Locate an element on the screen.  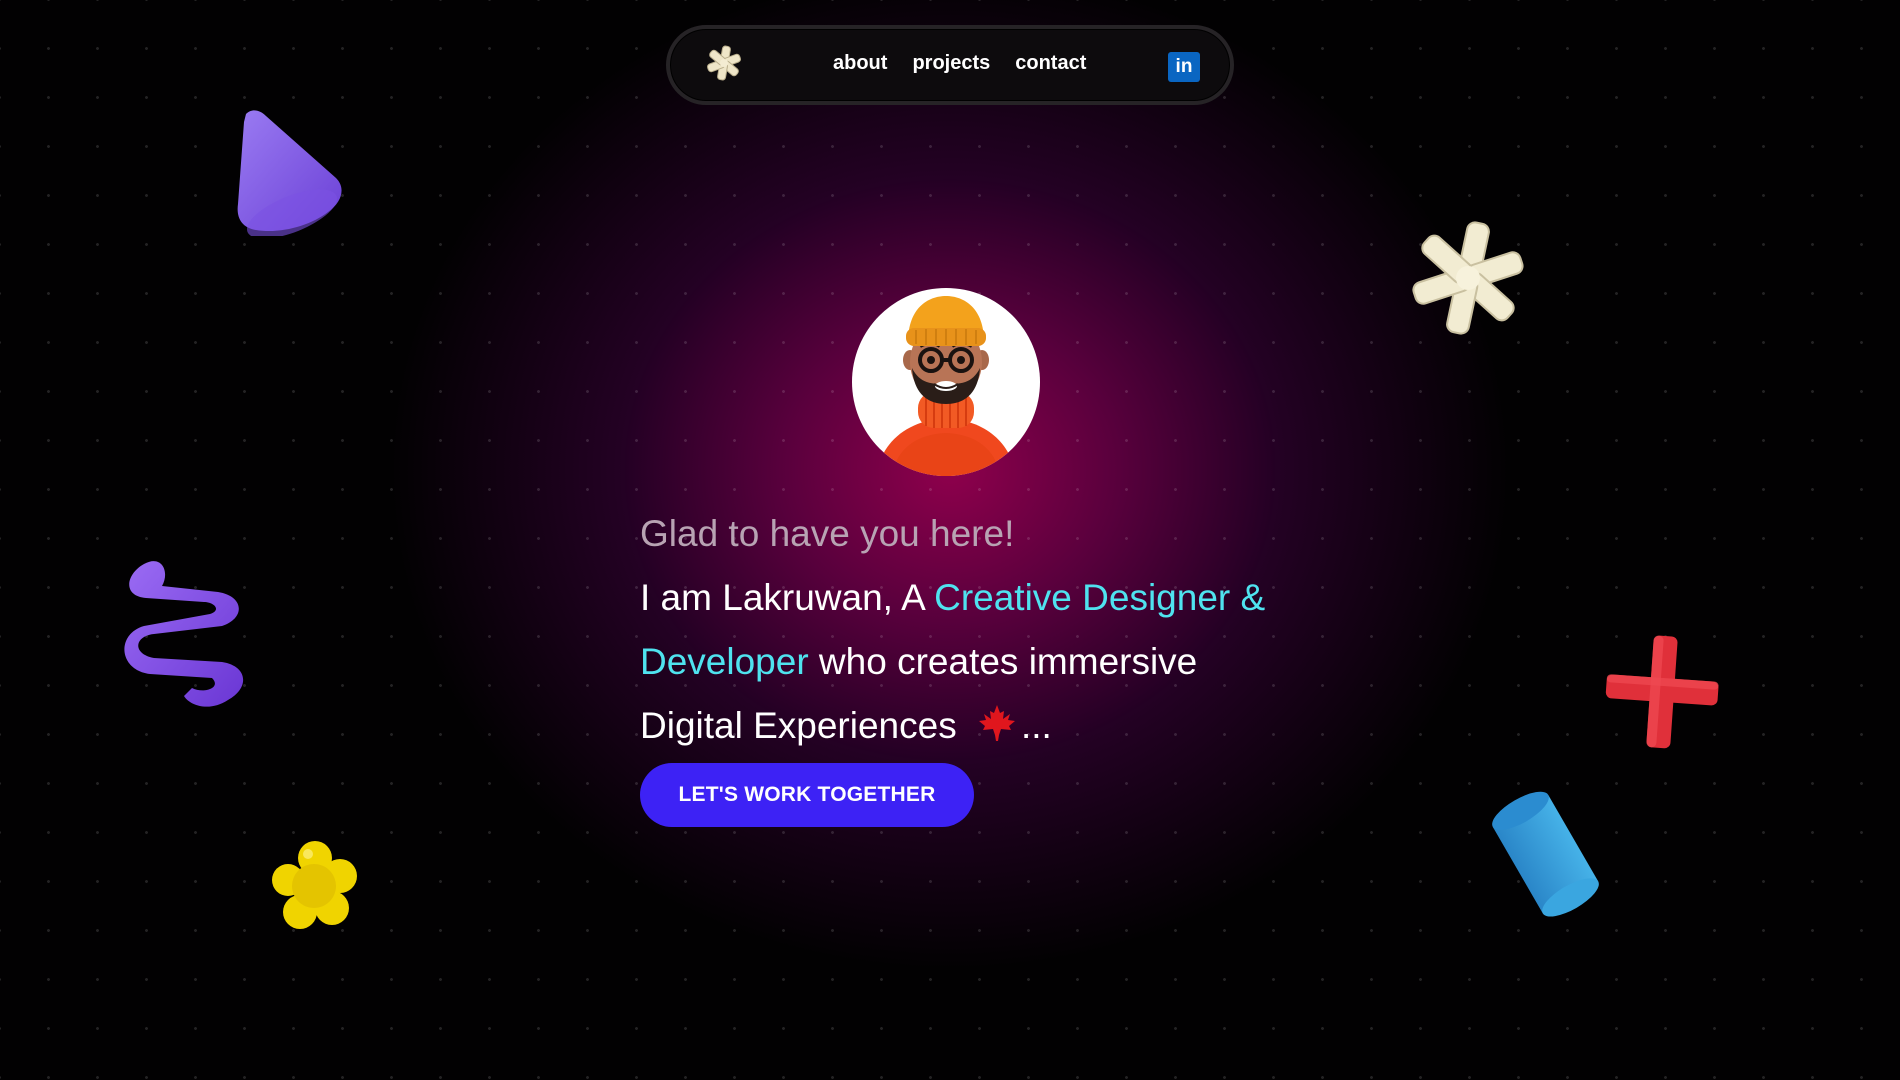
logo-icon is located at coordinates (724, 63).